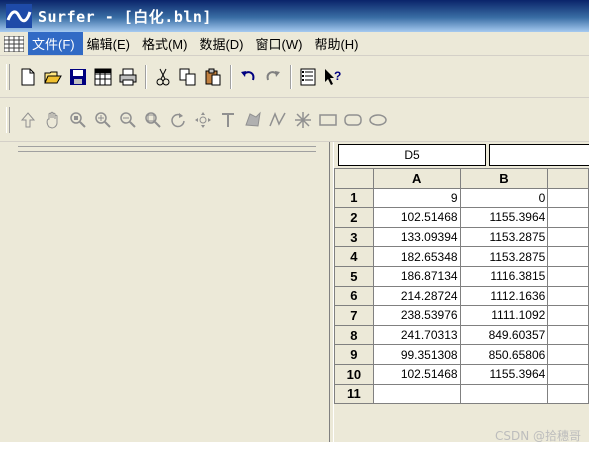 The width and height of the screenshot is (589, 450). Describe the element at coordinates (178, 120) in the screenshot. I see `rotate-icon` at that location.